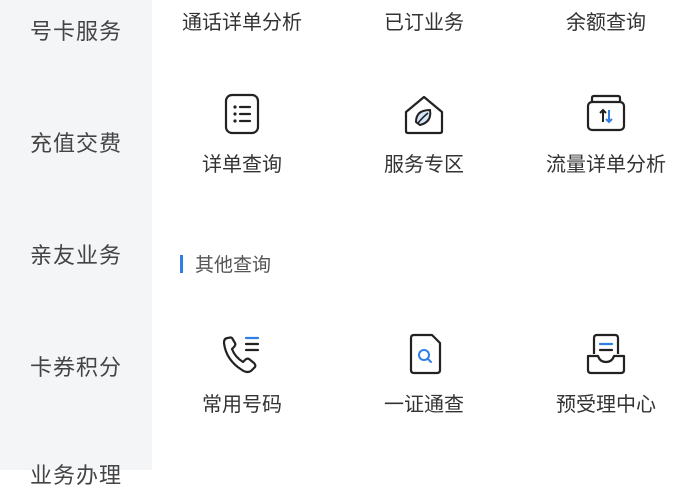  What do you see at coordinates (424, 20) in the screenshot?
I see `subscribed-services-button: 已订业务` at bounding box center [424, 20].